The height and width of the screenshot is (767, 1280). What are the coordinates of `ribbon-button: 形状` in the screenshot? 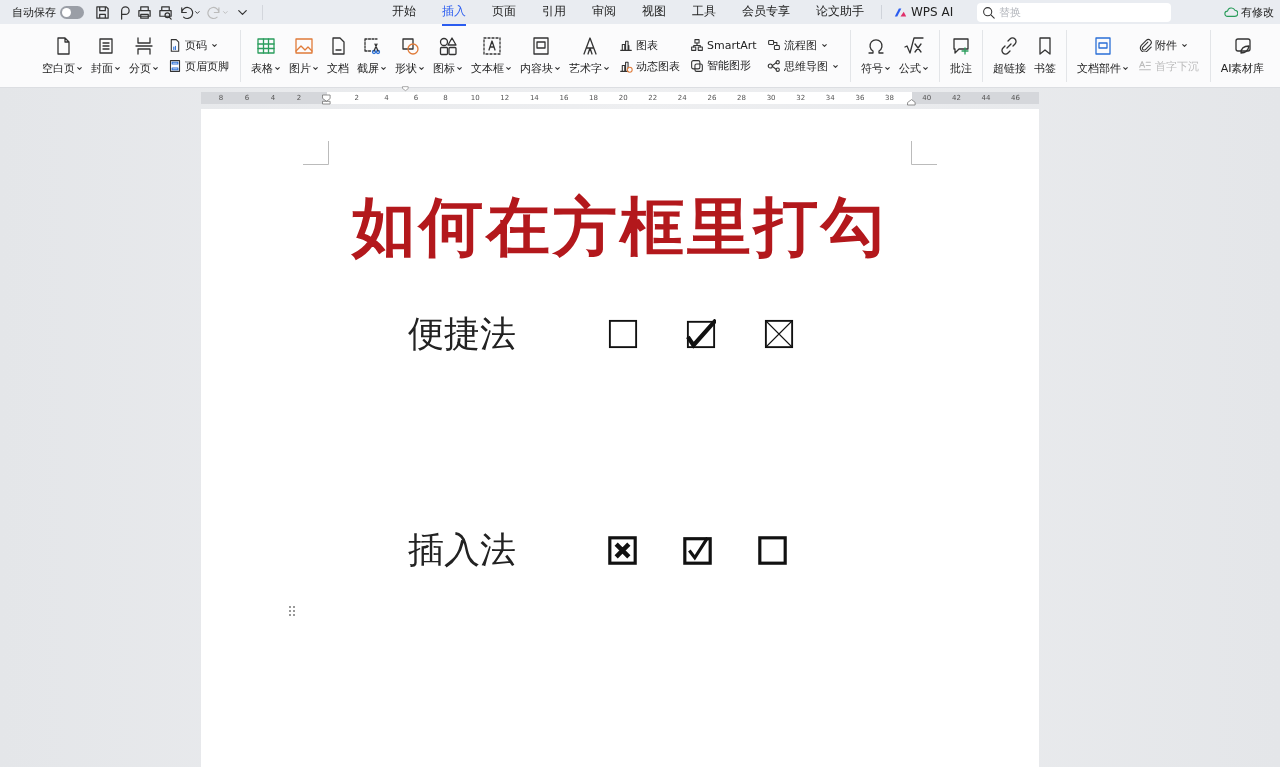 It's located at (410, 55).